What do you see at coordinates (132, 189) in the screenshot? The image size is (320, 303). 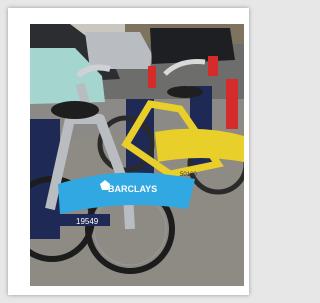 I see `barclays-brand-text: BARCLAYS` at bounding box center [132, 189].